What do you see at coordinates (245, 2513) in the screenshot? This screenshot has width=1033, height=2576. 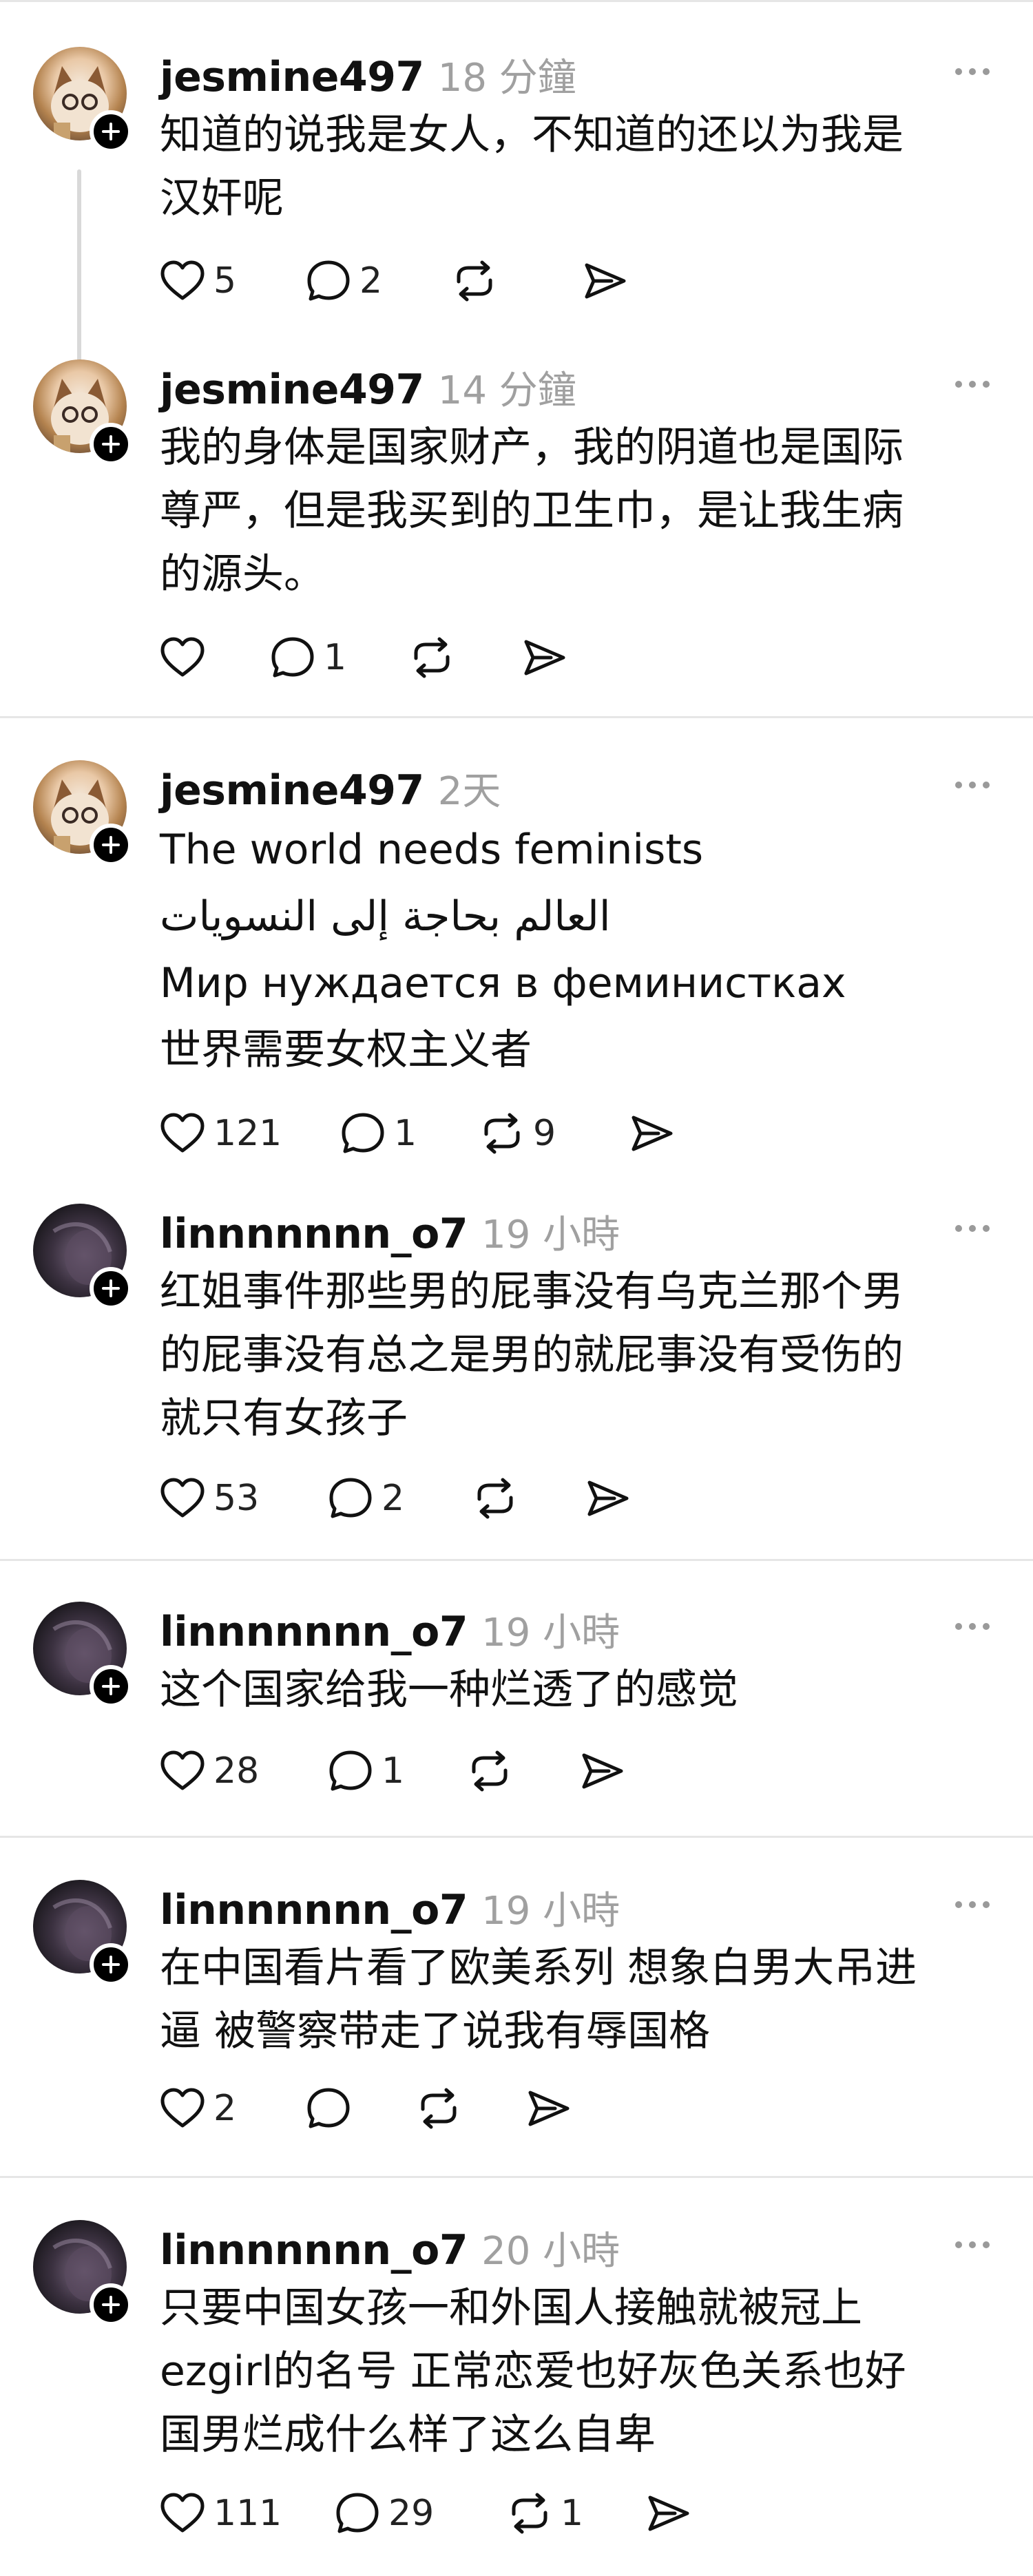 I see `like-button: 111` at bounding box center [245, 2513].